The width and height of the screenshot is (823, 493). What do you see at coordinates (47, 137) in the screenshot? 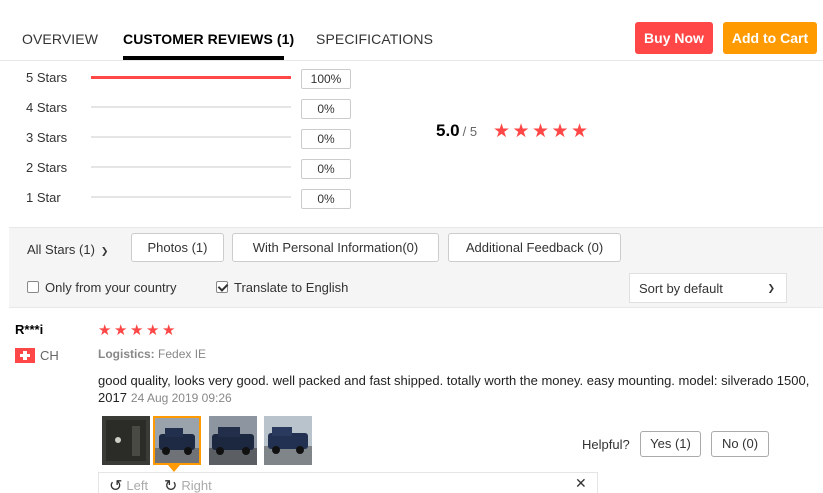
I see `rating-label: 3 Stars` at bounding box center [47, 137].